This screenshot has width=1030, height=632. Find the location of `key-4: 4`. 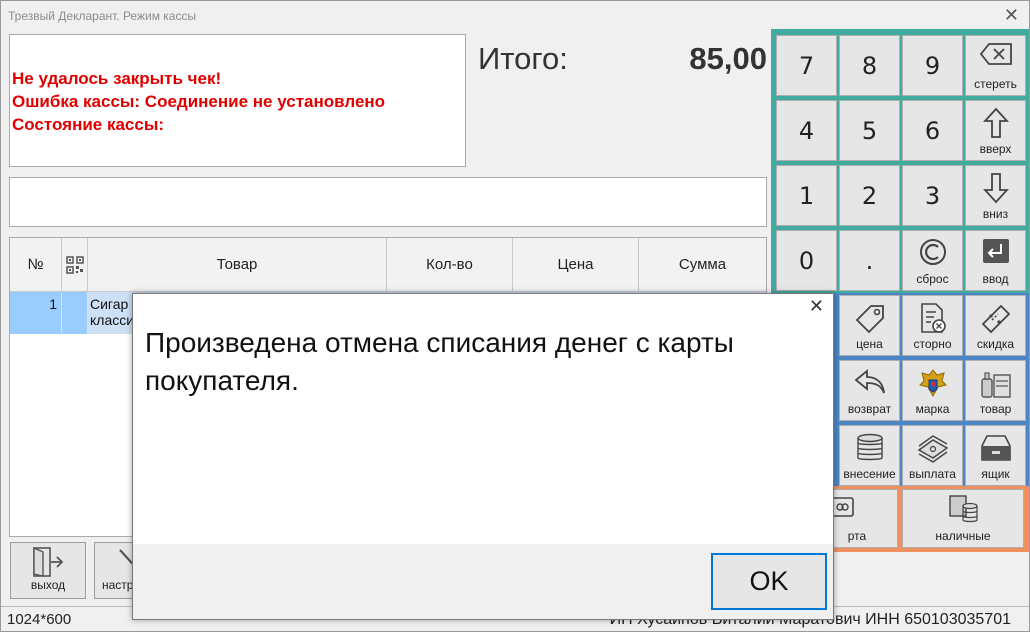

key-4: 4 is located at coordinates (806, 130).